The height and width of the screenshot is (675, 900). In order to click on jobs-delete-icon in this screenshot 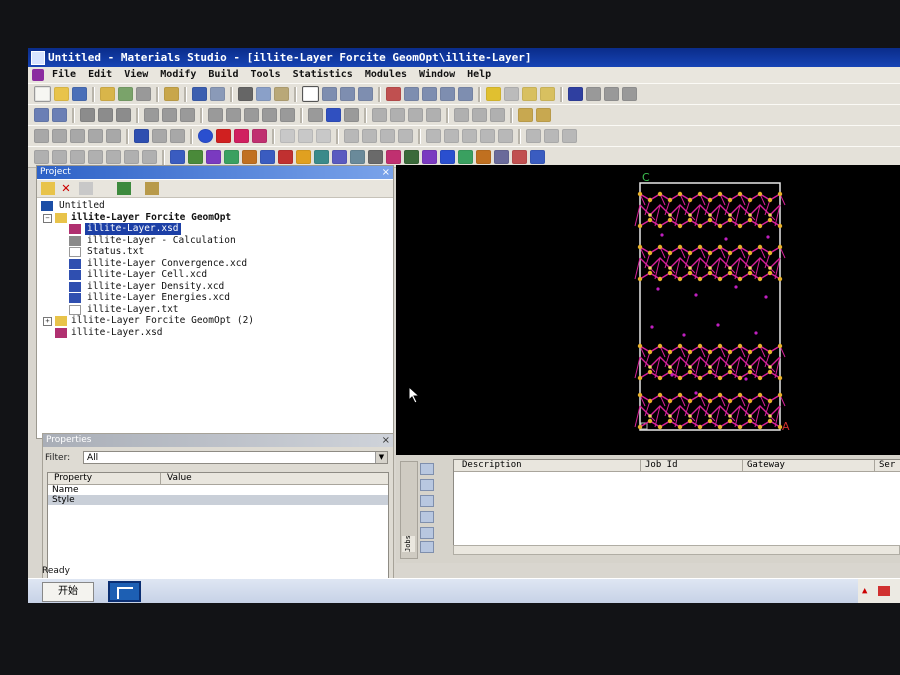, I will do `click(427, 517)`.